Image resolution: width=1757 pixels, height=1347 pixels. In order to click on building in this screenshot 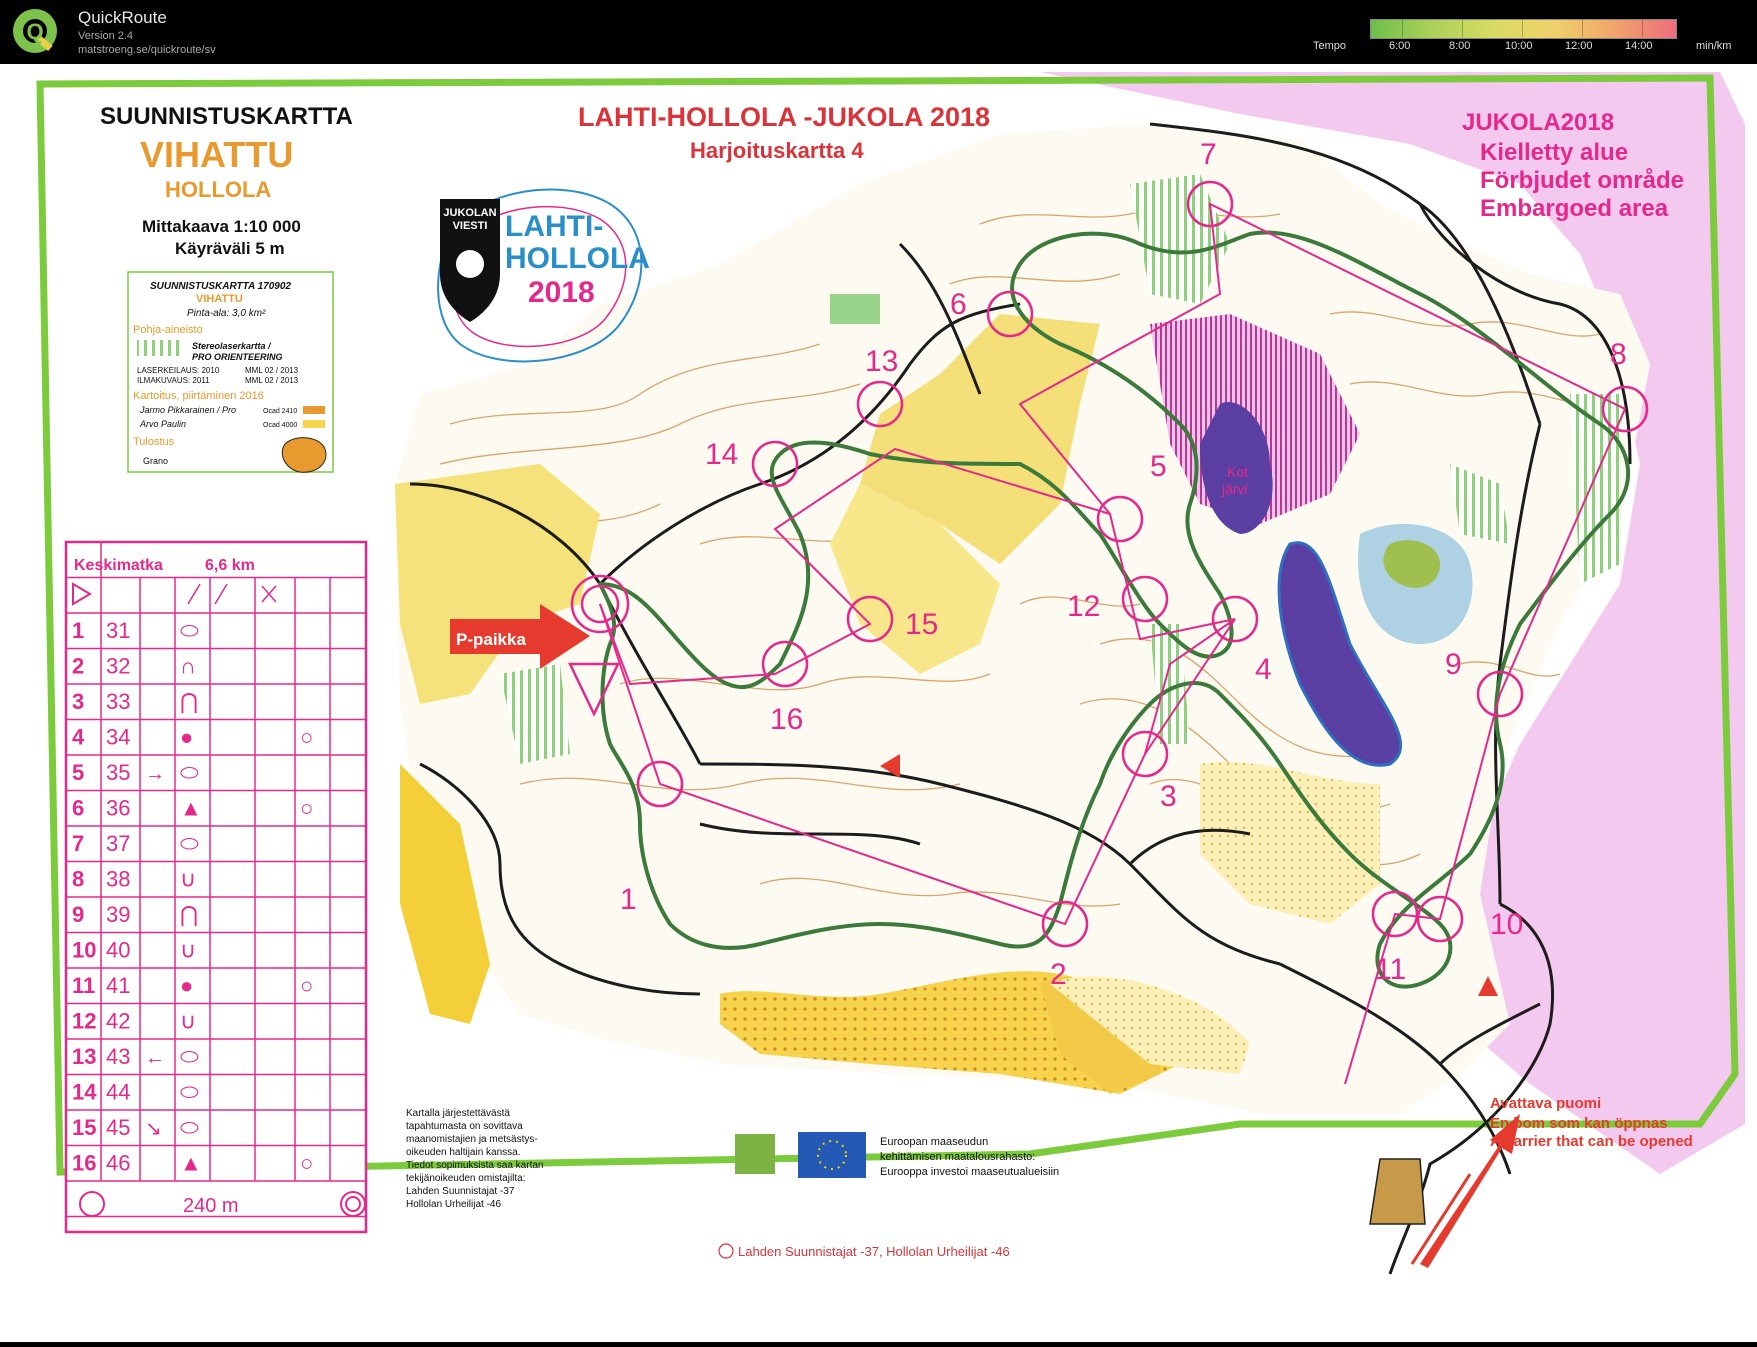, I will do `click(1397, 1191)`.